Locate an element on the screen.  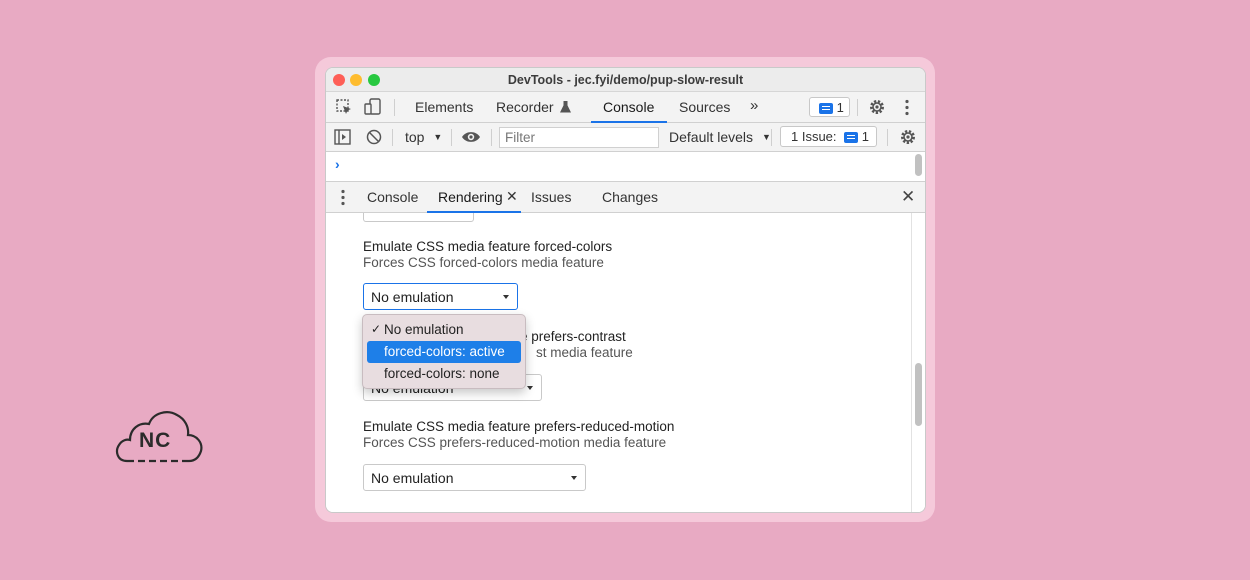
drawer-tab-issues: Issues is located at coordinates (551, 197).